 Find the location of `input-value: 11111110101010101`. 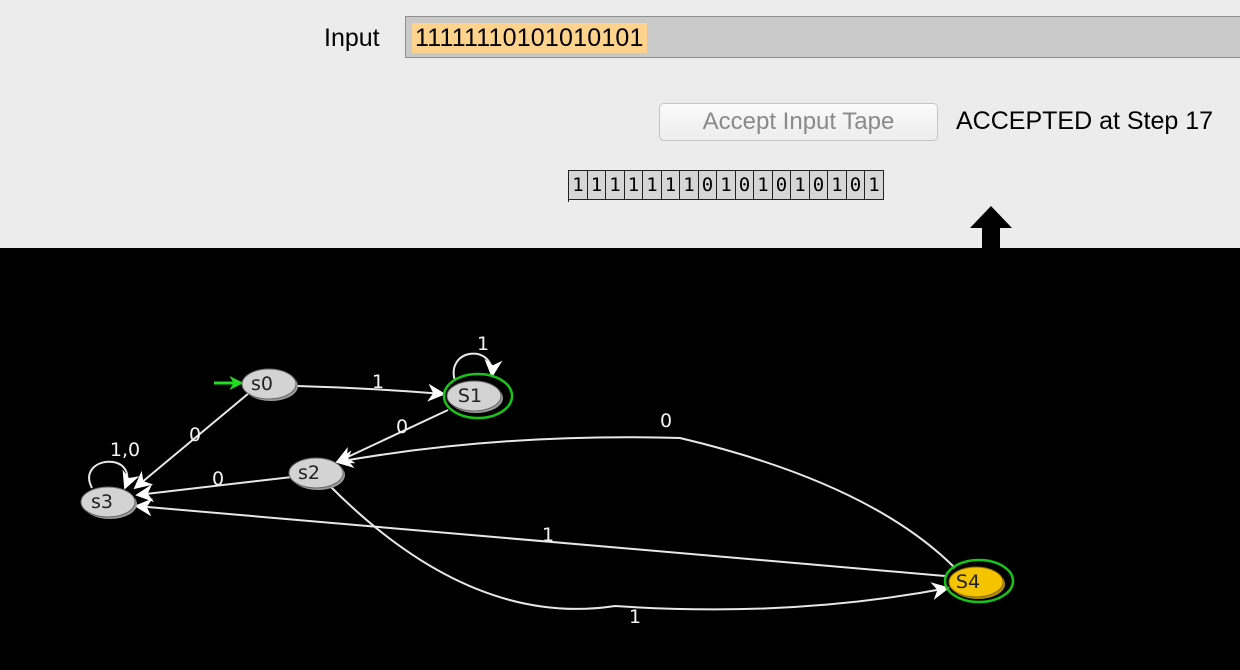

input-value: 11111110101010101 is located at coordinates (529, 38).